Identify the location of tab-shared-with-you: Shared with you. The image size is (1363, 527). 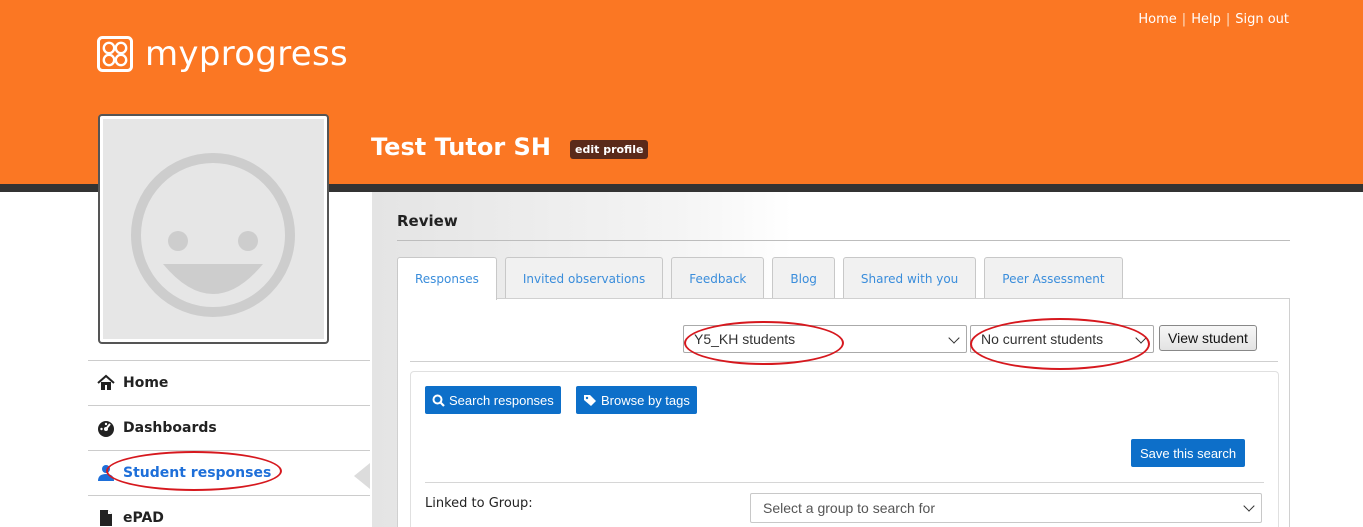
(909, 278).